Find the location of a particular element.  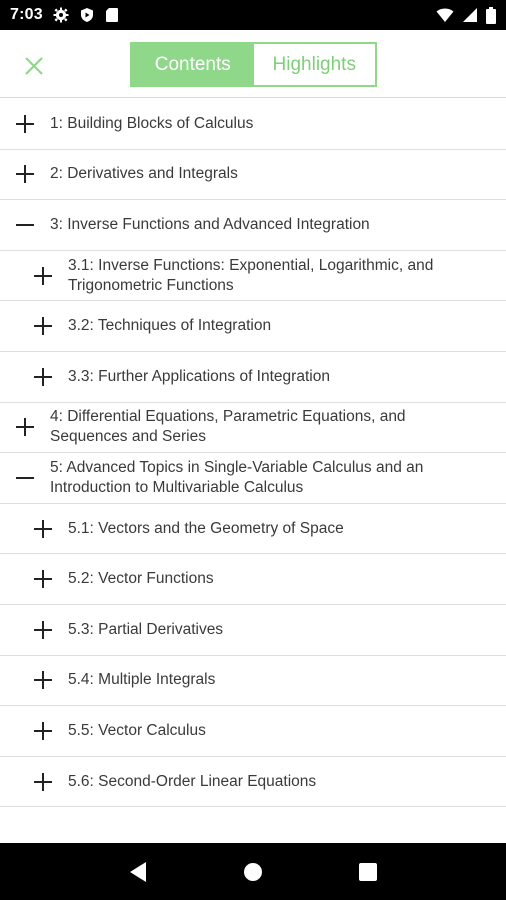

toc-item-label: 3.2: Techniques of Integration is located at coordinates (170, 326).